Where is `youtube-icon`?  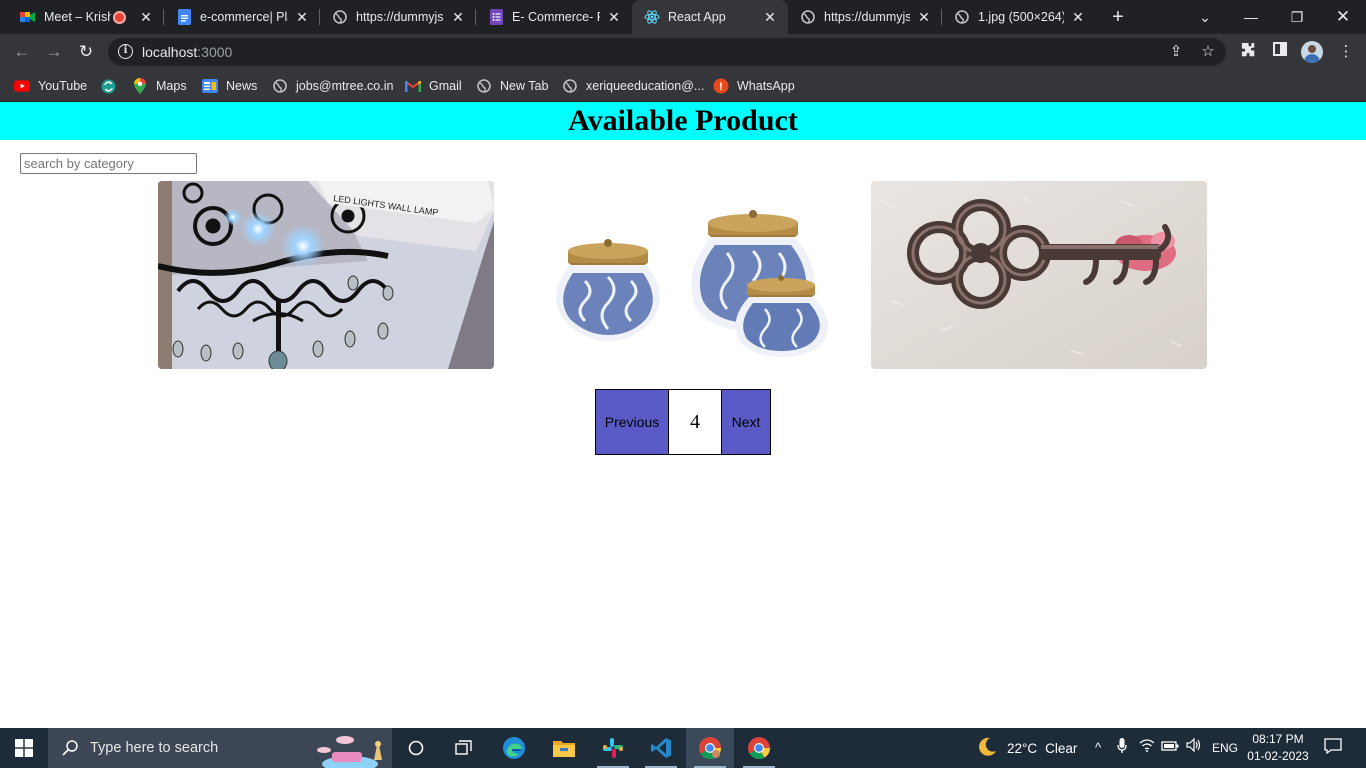 youtube-icon is located at coordinates (22, 86).